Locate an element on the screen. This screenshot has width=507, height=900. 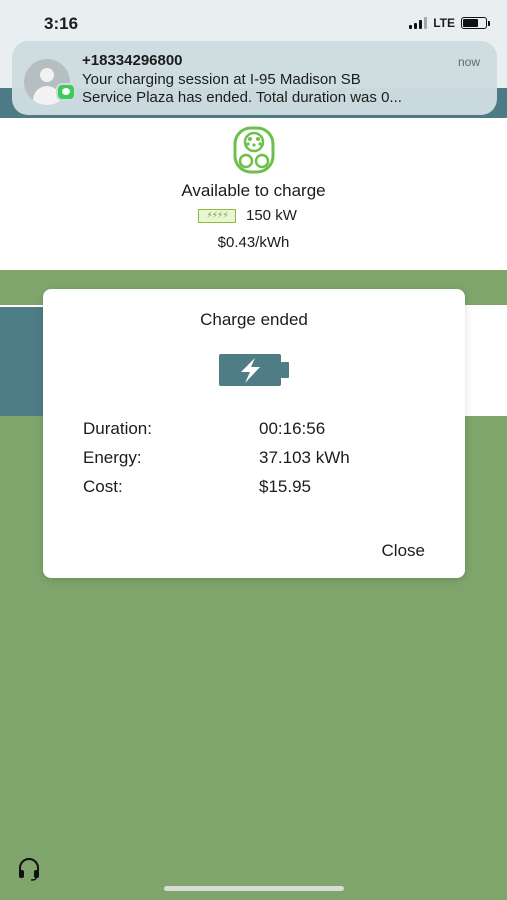
price-value: $0.43/kWh is located at coordinates (253, 242).